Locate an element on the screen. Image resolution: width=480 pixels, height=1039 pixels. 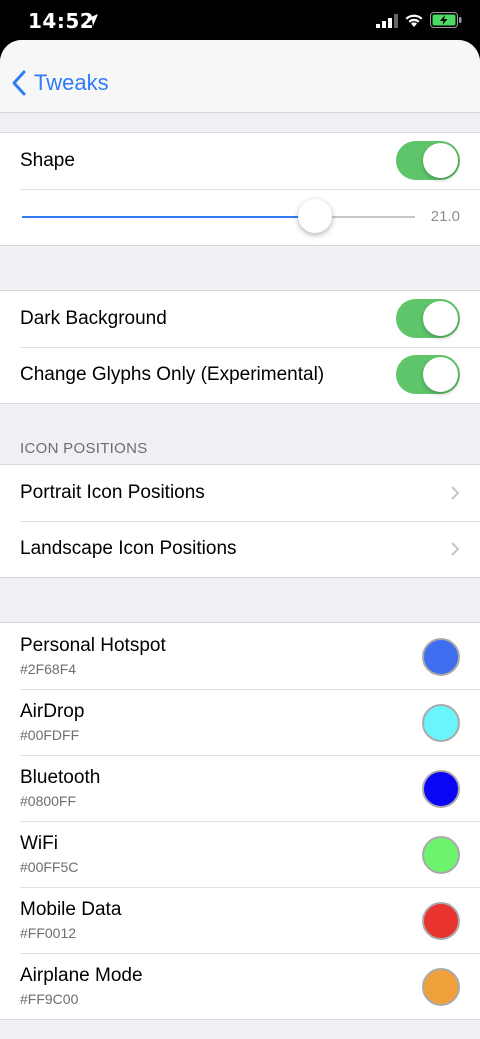
glyphs-only-toggle is located at coordinates (428, 374).